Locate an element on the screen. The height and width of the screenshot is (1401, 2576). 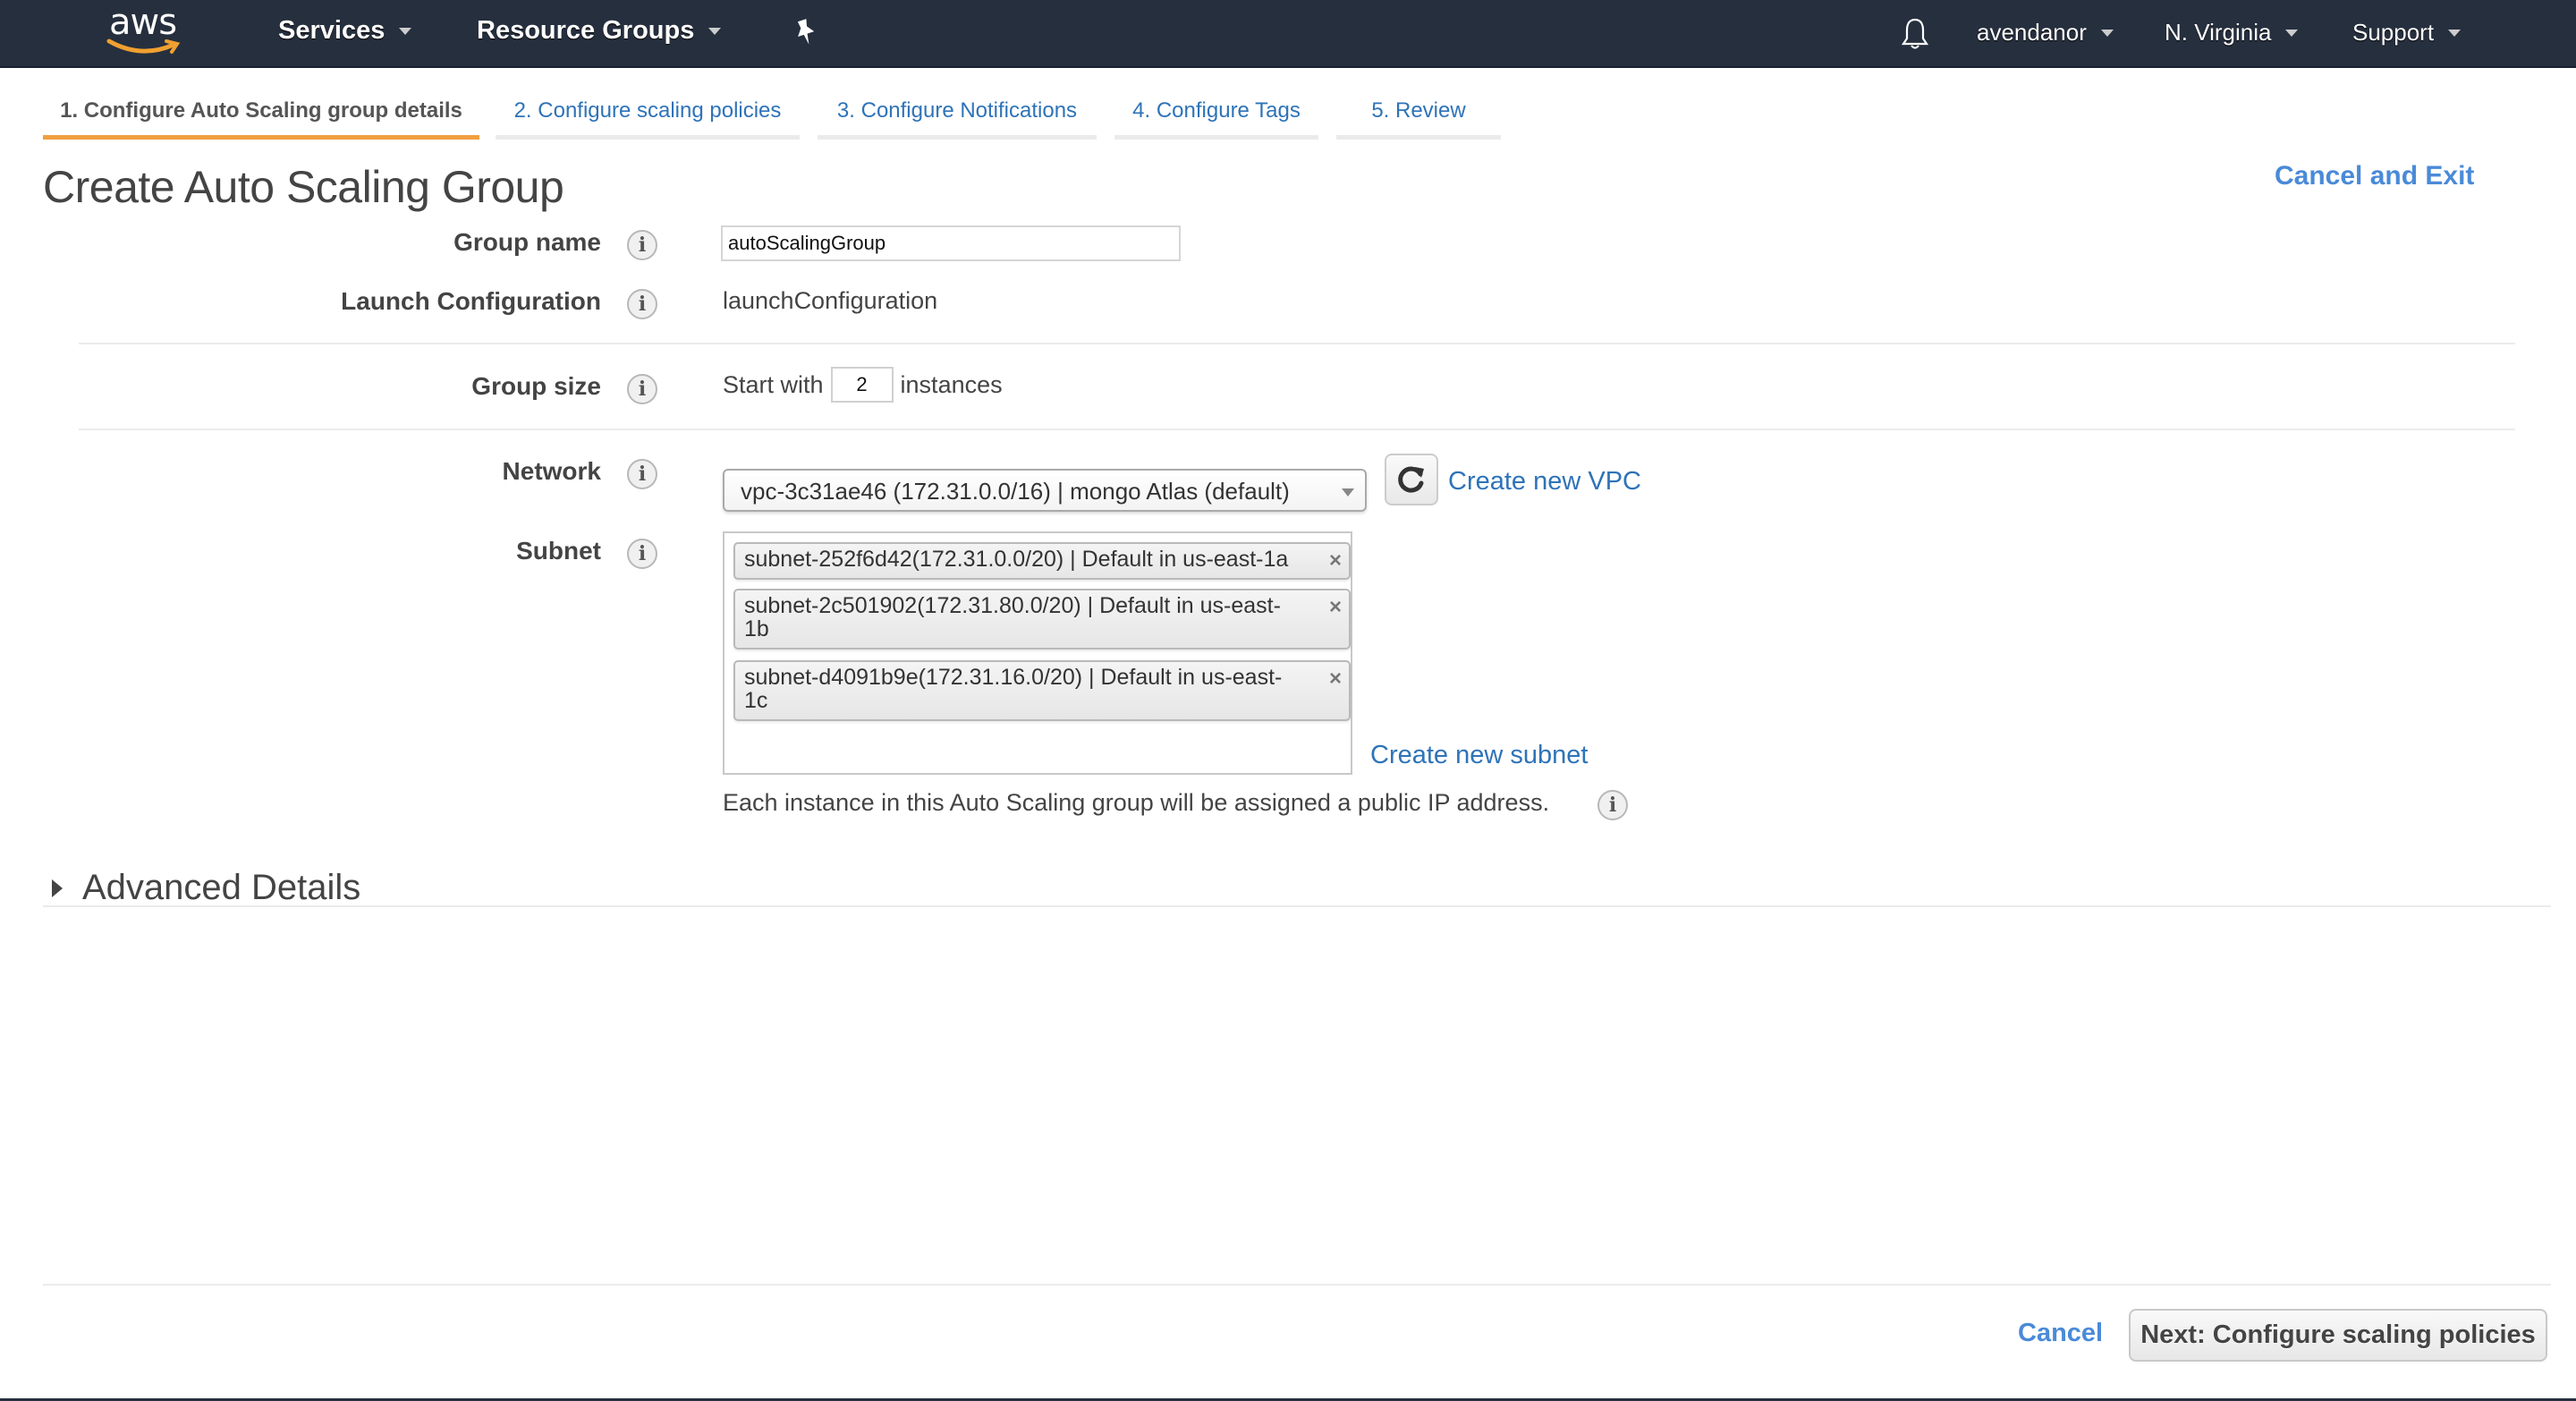
start-with-text: Start with is located at coordinates (773, 384).